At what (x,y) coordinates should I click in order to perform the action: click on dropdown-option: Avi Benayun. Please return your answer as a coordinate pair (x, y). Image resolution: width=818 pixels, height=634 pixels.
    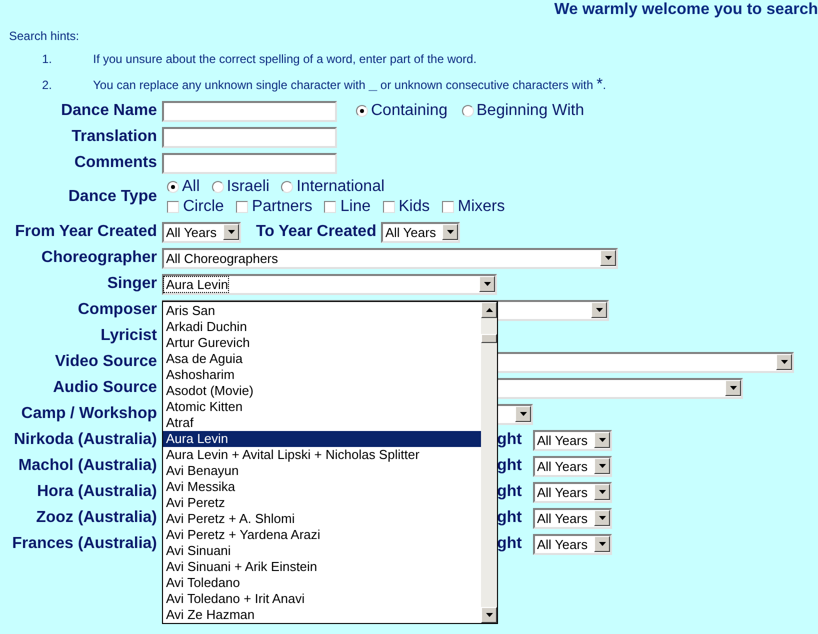
    Looking at the image, I should click on (322, 471).